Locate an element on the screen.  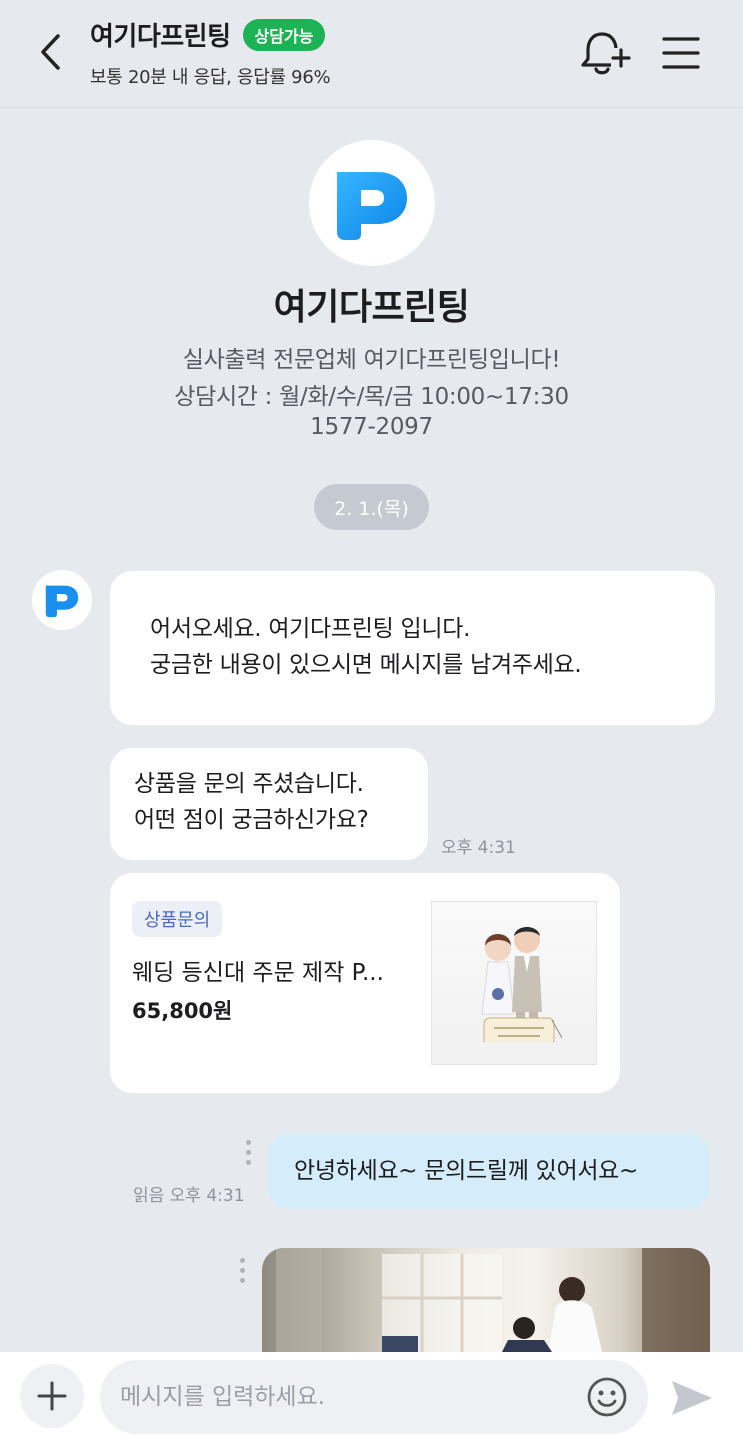
response-info: 보통 20분 내 응답, 응답률 96% is located at coordinates (210, 77).